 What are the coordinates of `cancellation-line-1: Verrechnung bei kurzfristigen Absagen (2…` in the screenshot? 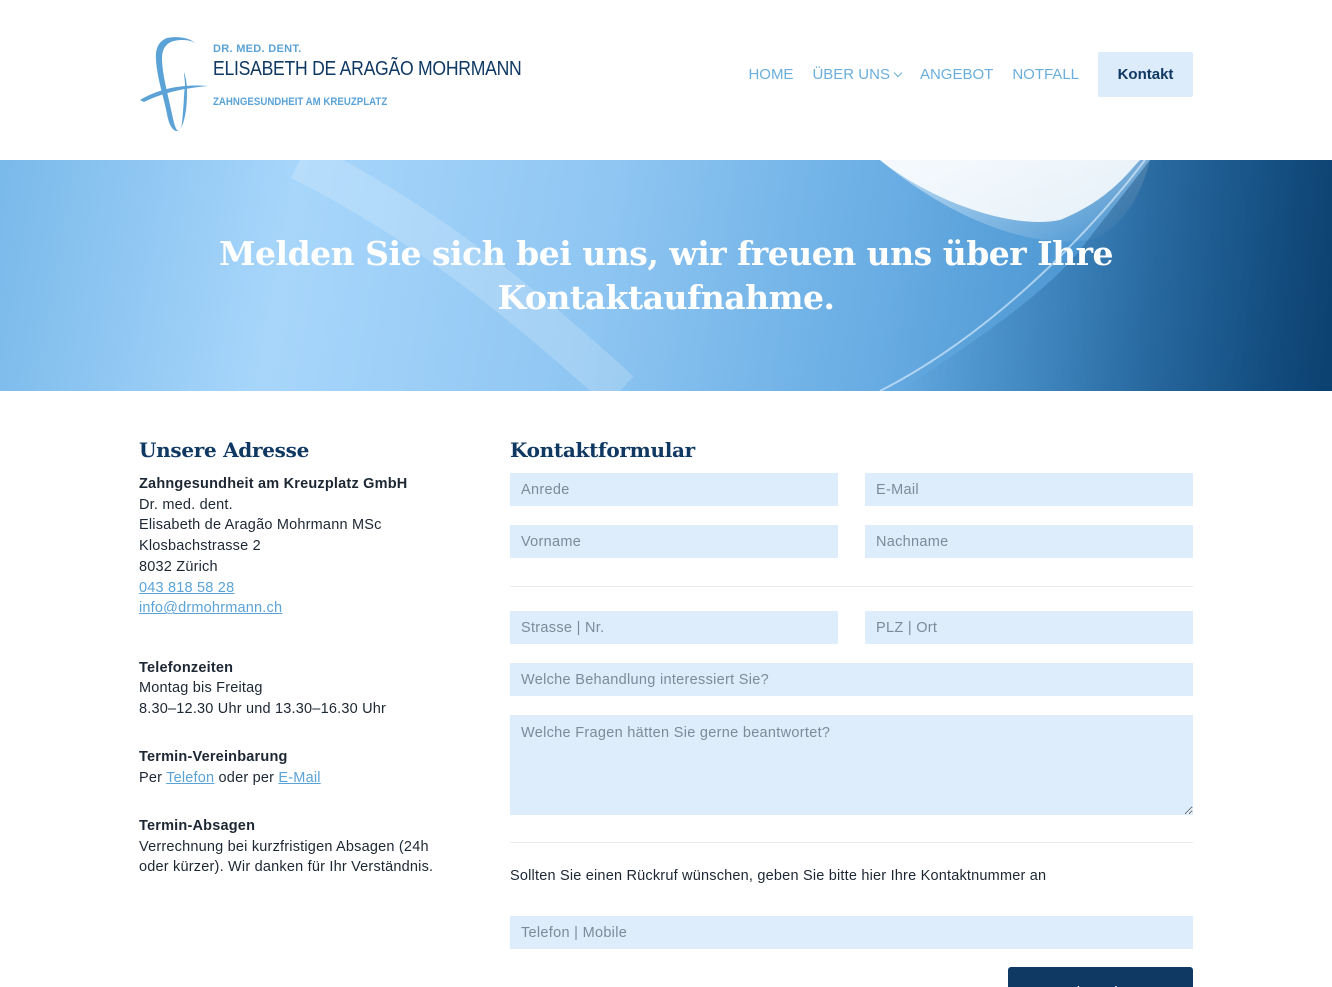 It's located at (284, 846).